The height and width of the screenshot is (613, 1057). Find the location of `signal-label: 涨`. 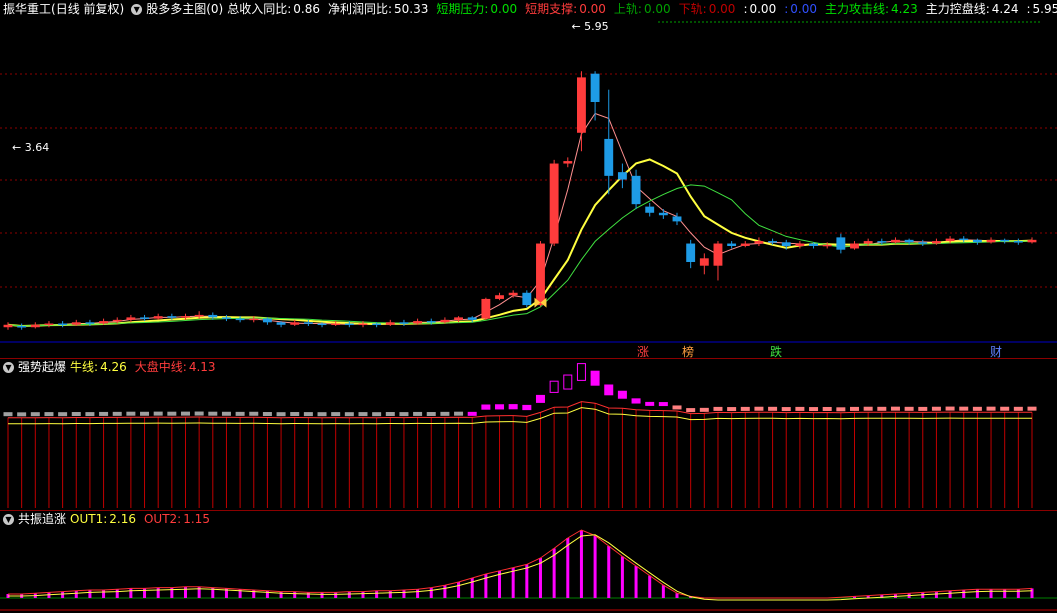

signal-label: 涨 is located at coordinates (643, 351).